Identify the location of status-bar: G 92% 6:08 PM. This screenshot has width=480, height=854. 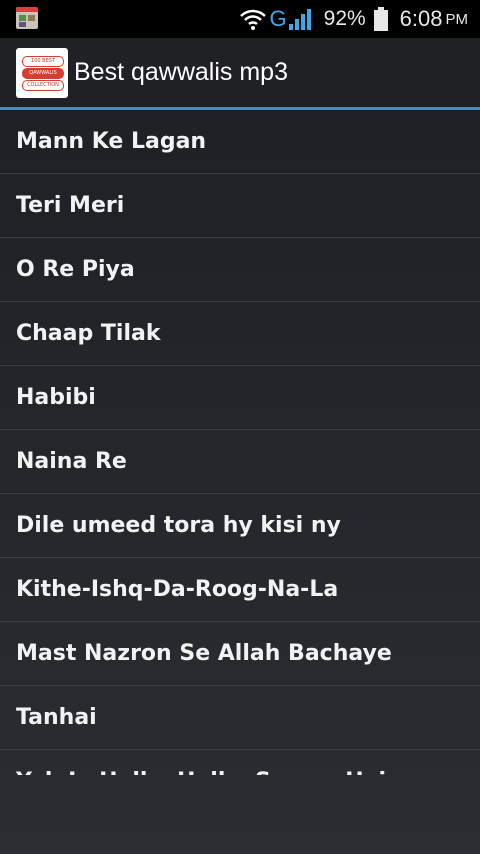
(240, 19).